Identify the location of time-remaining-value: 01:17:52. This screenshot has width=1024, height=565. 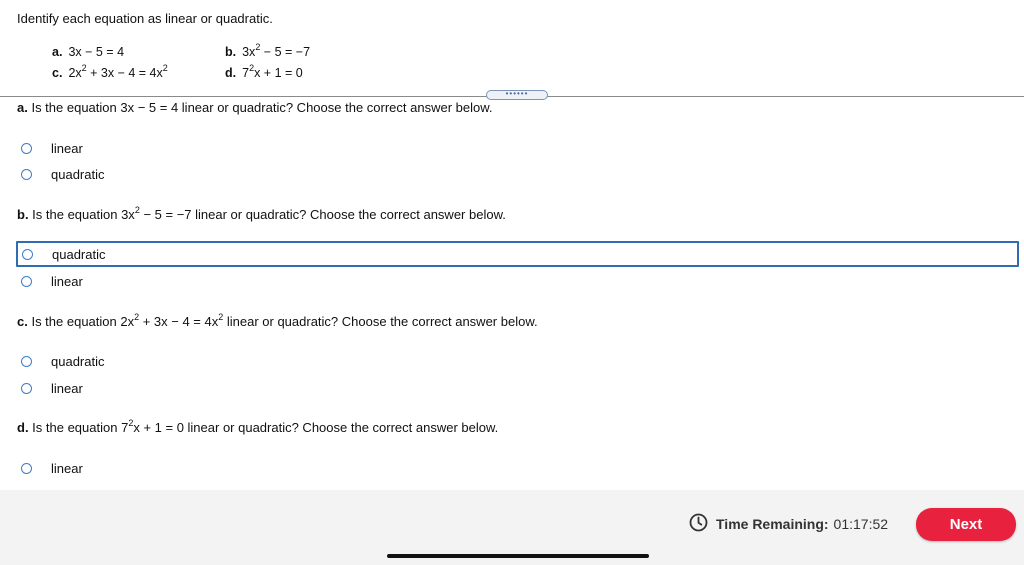
(861, 524).